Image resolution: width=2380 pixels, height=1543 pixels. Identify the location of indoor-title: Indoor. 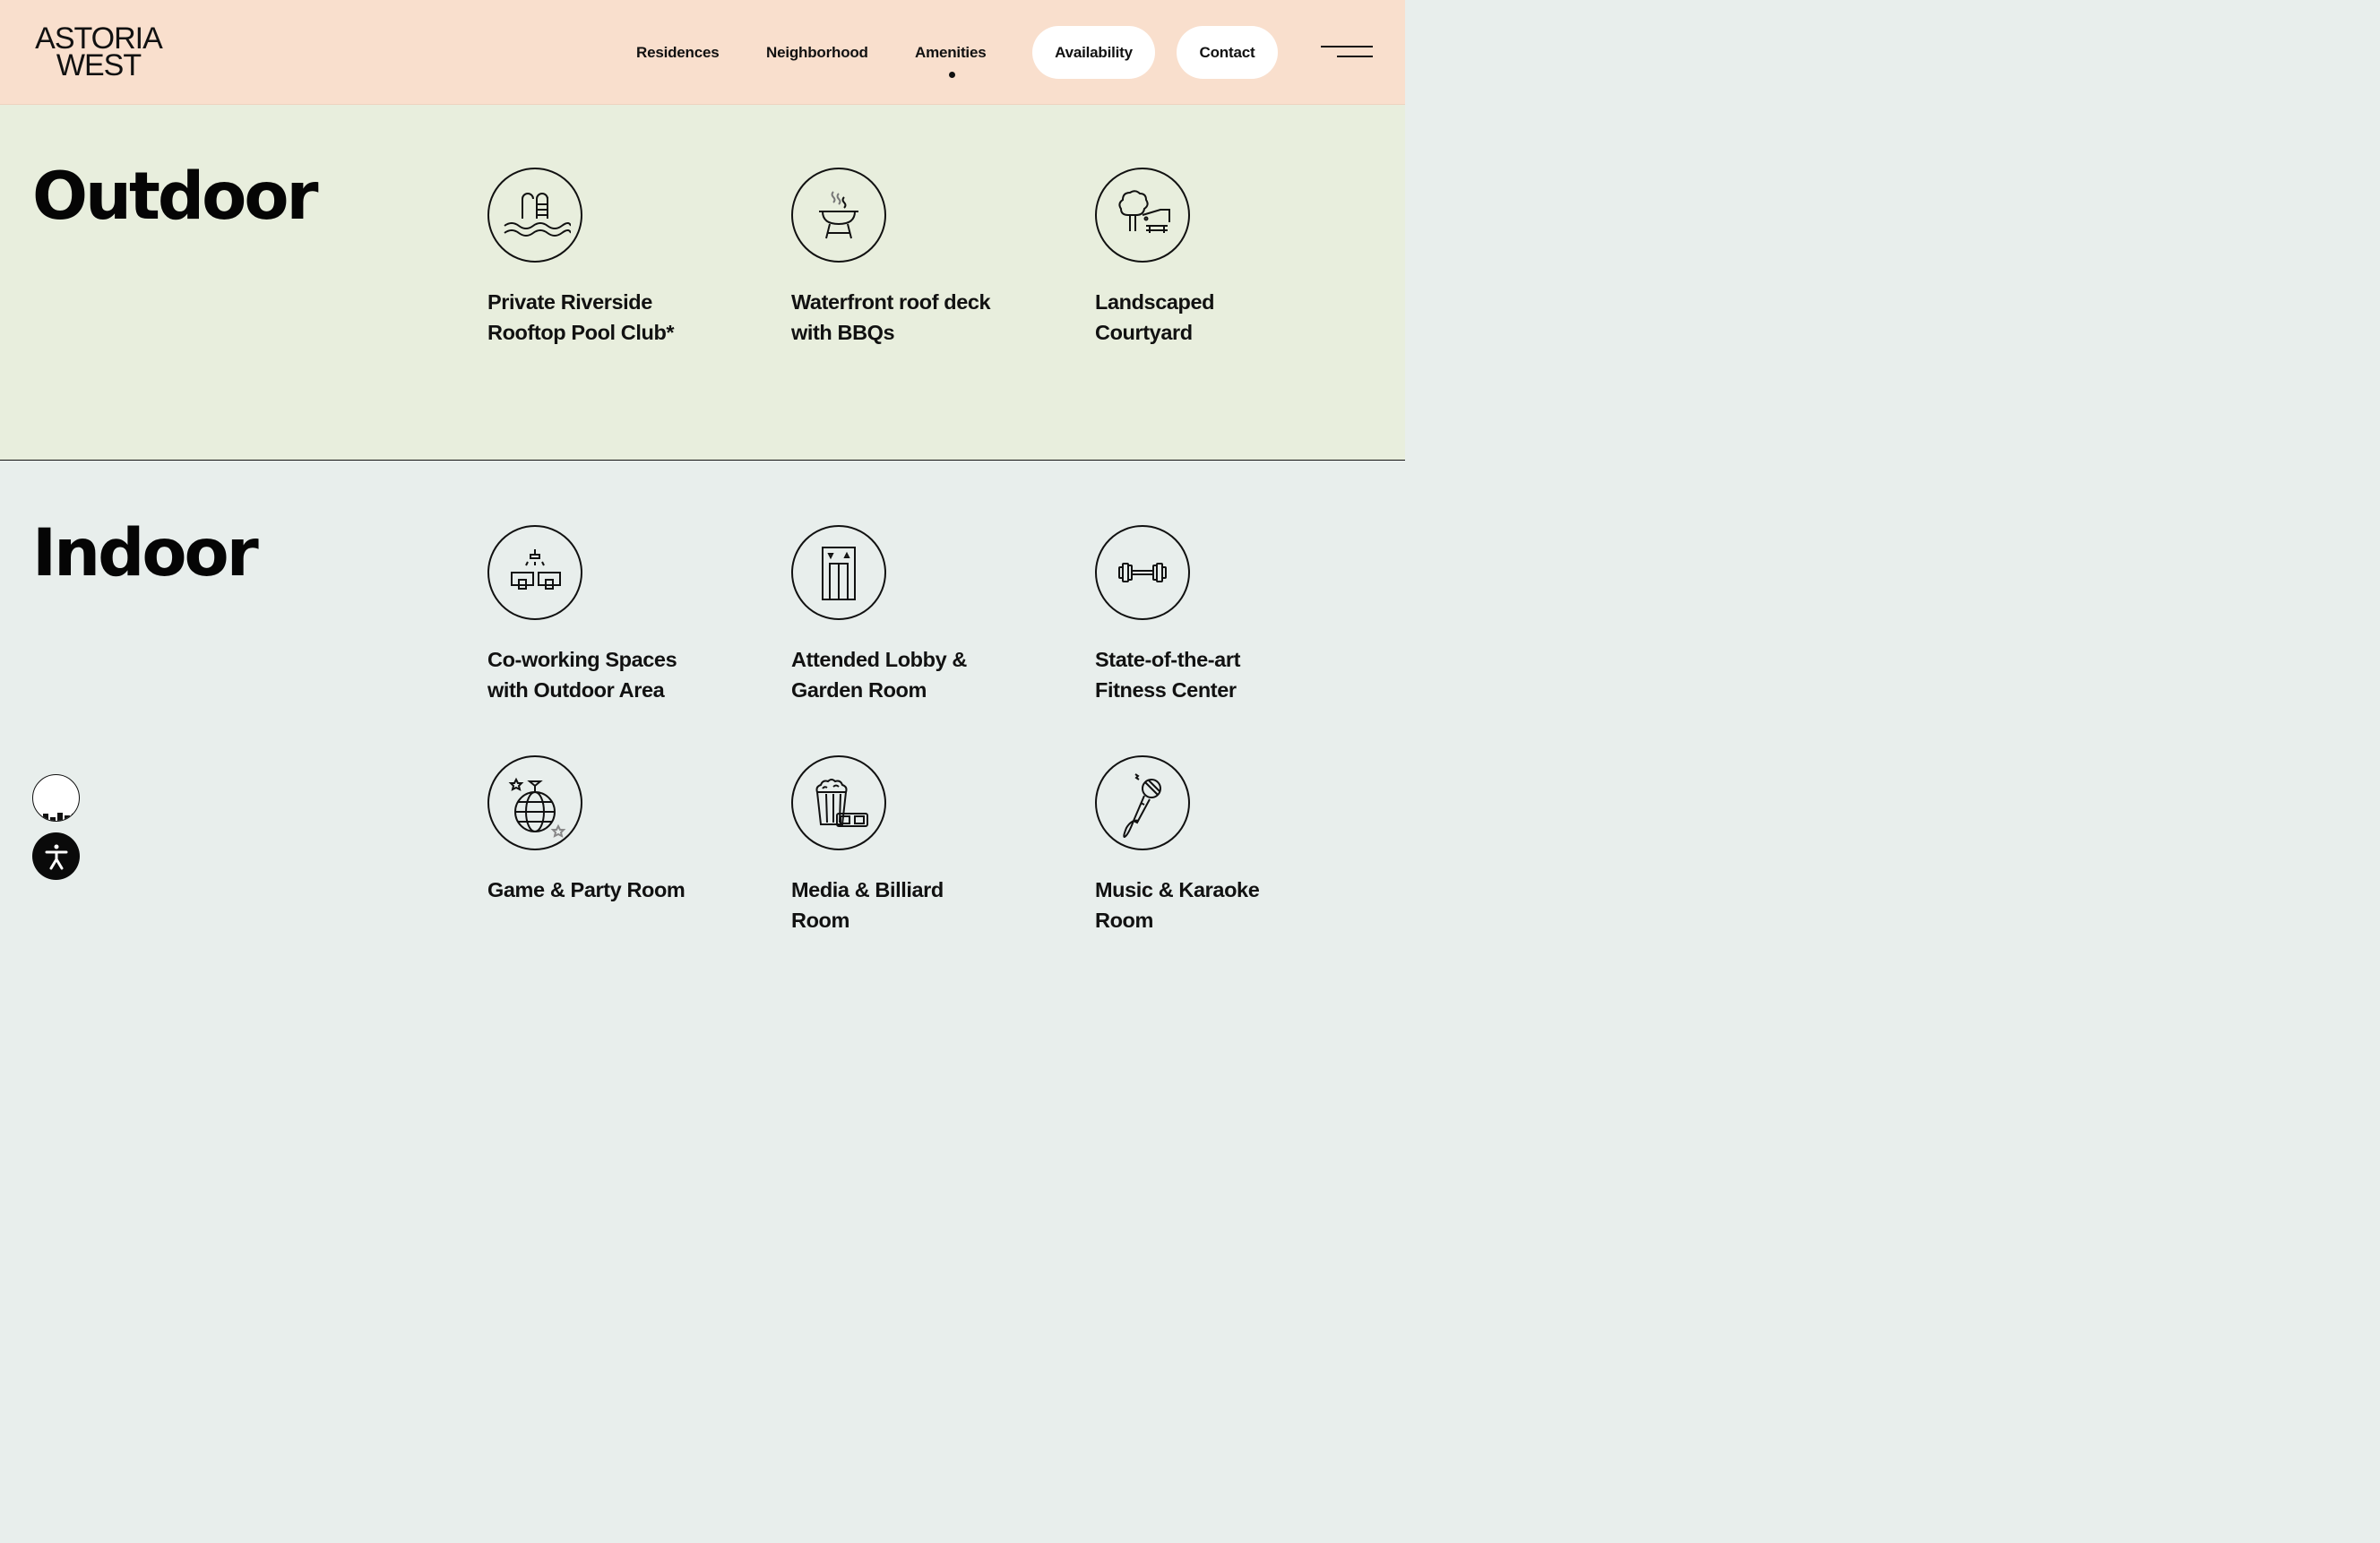
(145, 553).